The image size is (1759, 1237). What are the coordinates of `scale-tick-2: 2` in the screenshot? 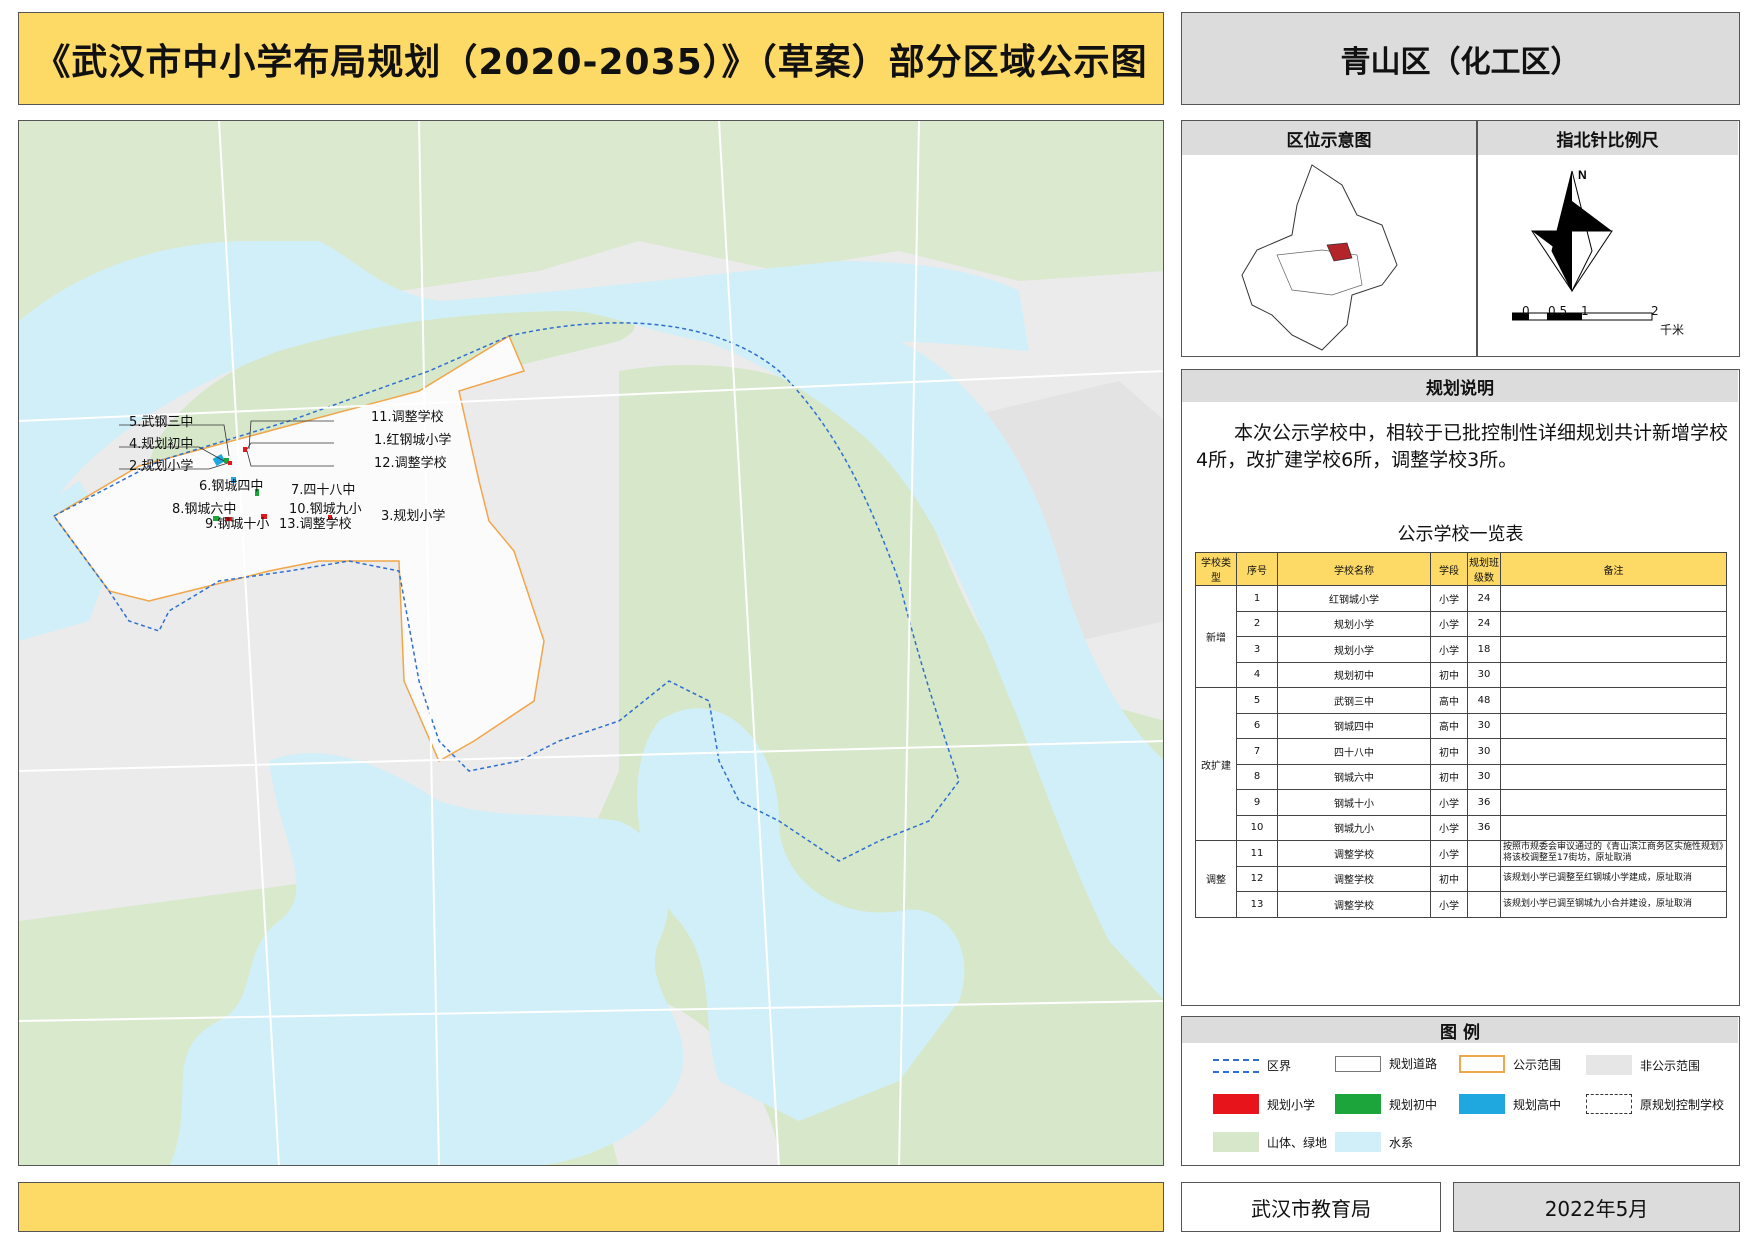 It's located at (1655, 311).